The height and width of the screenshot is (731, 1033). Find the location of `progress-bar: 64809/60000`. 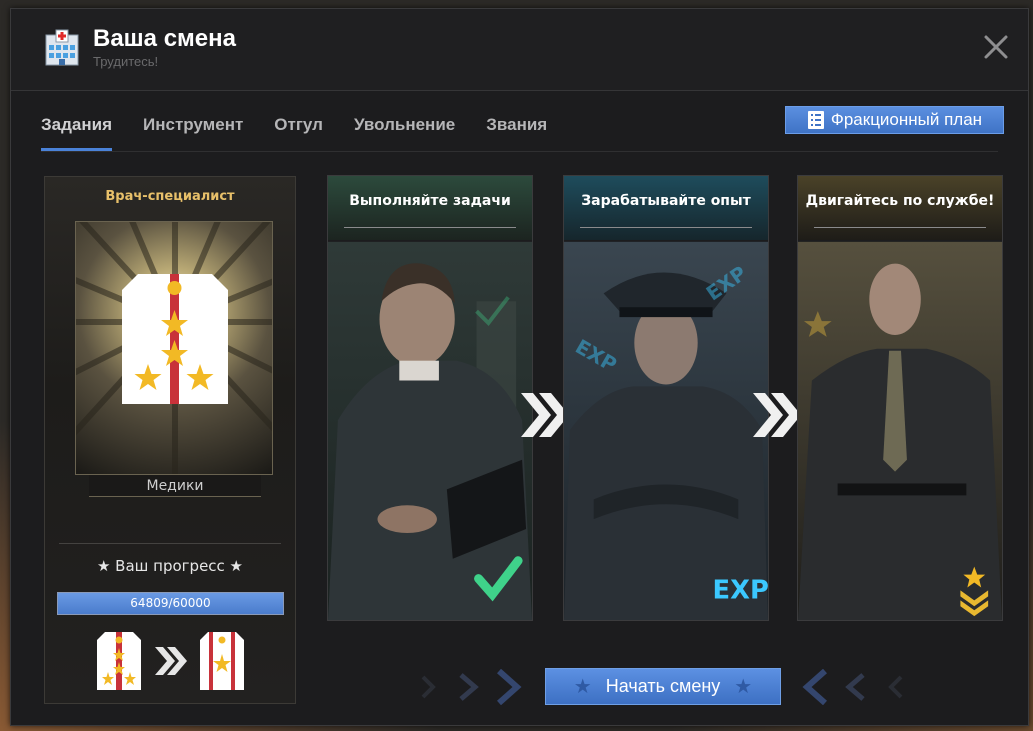

progress-bar: 64809/60000 is located at coordinates (170, 603).